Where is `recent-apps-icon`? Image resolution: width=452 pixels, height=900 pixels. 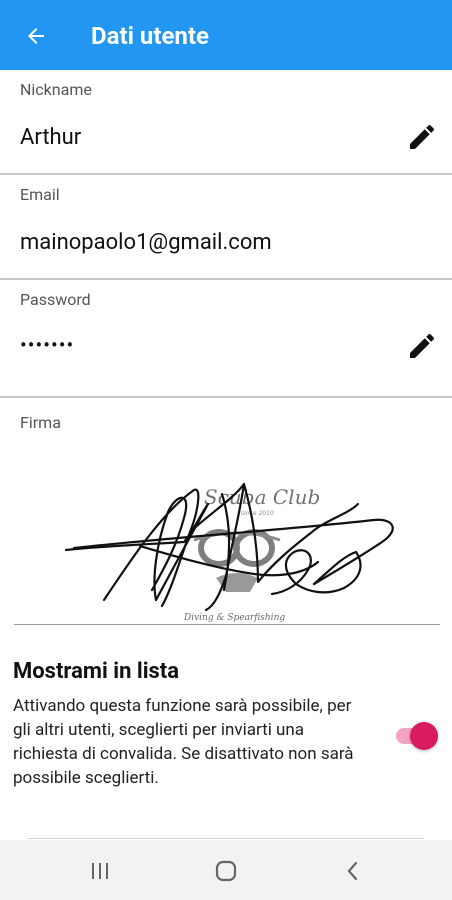
recent-apps-icon is located at coordinates (100, 871).